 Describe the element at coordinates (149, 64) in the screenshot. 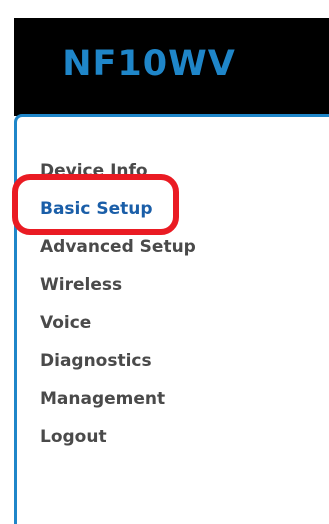

I see `brand-title: NF10WV` at that location.